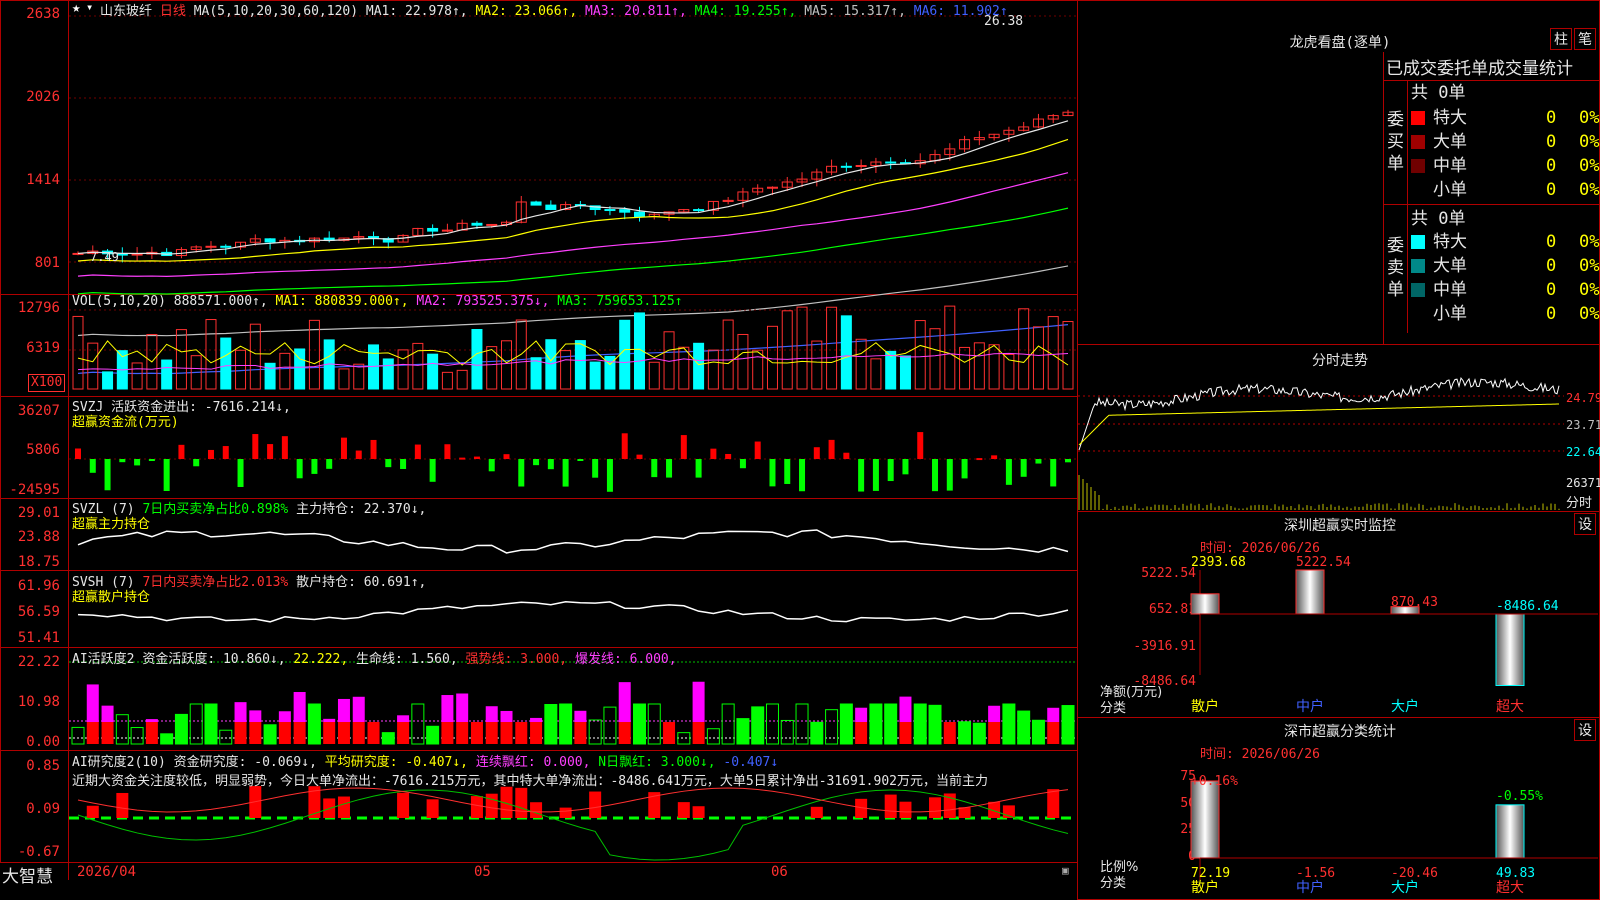  Describe the element at coordinates (89, 7) in the screenshot. I see `dropdown-arrow-icon: ▾` at that location.